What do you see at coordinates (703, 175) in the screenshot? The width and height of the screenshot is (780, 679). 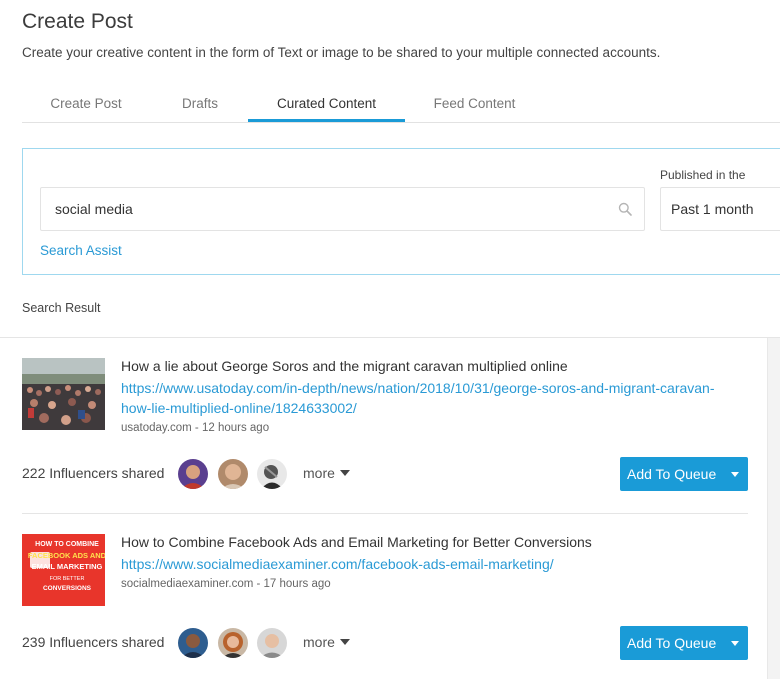 I see `published-label: Published in the` at bounding box center [703, 175].